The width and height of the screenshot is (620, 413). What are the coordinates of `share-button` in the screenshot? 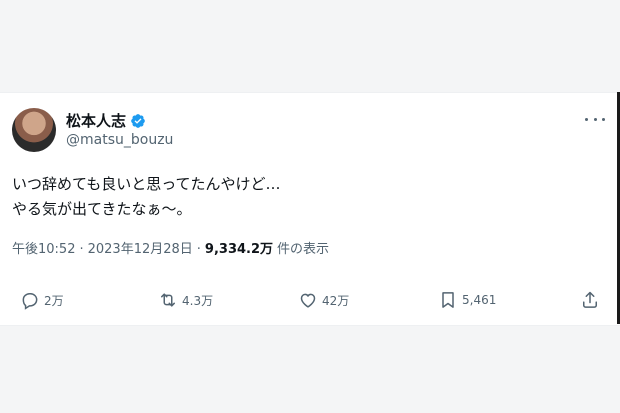 It's located at (590, 300).